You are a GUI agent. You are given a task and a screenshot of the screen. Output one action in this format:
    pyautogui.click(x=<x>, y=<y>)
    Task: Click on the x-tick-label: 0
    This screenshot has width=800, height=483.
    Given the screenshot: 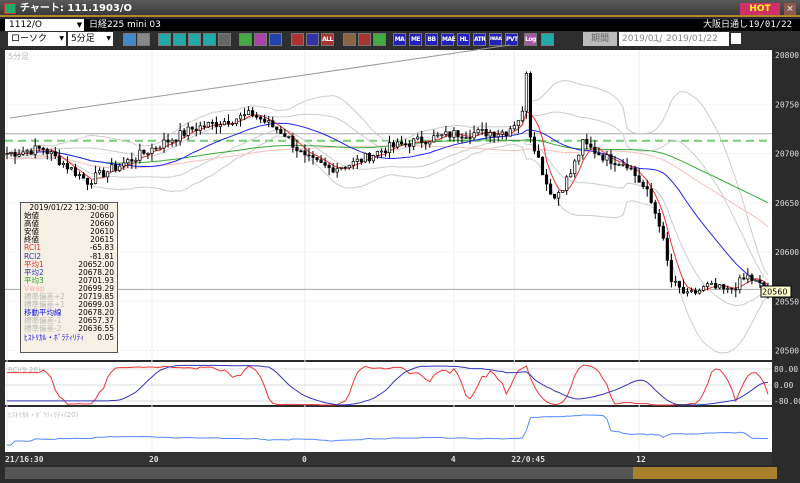 What is the action you would take?
    pyautogui.click(x=304, y=459)
    